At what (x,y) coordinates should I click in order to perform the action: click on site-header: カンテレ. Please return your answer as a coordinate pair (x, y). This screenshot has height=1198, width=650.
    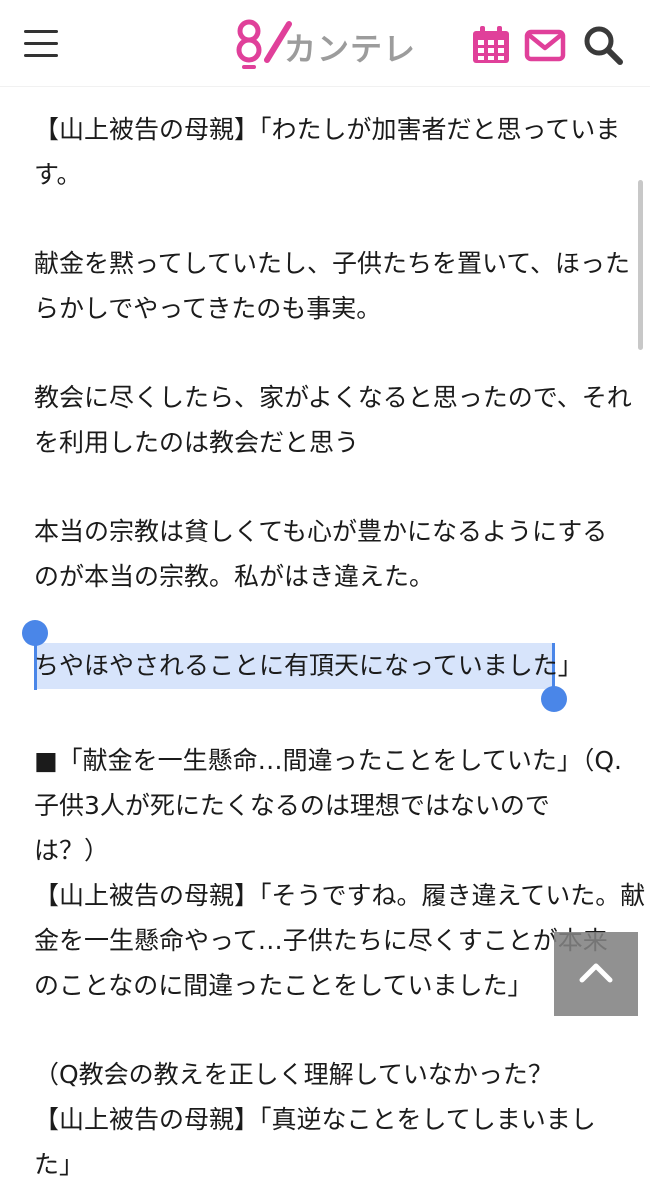
    Looking at the image, I should click on (325, 43).